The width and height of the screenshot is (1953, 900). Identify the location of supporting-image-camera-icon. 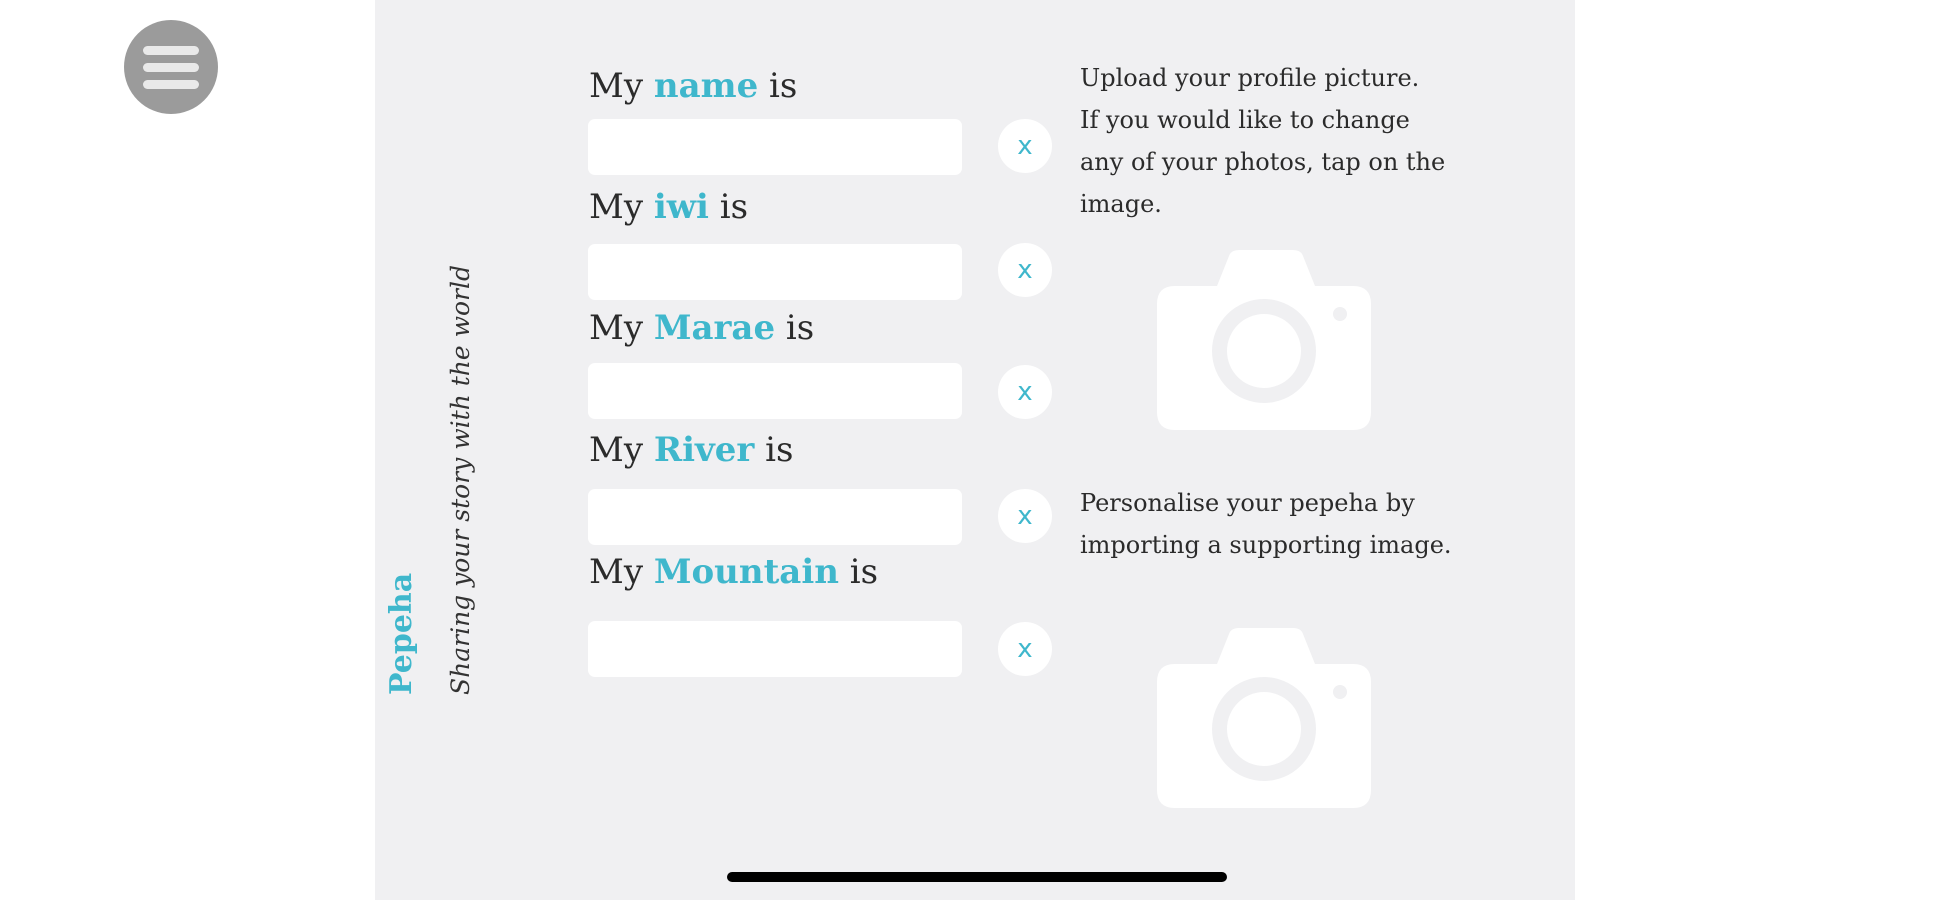
(1264, 718).